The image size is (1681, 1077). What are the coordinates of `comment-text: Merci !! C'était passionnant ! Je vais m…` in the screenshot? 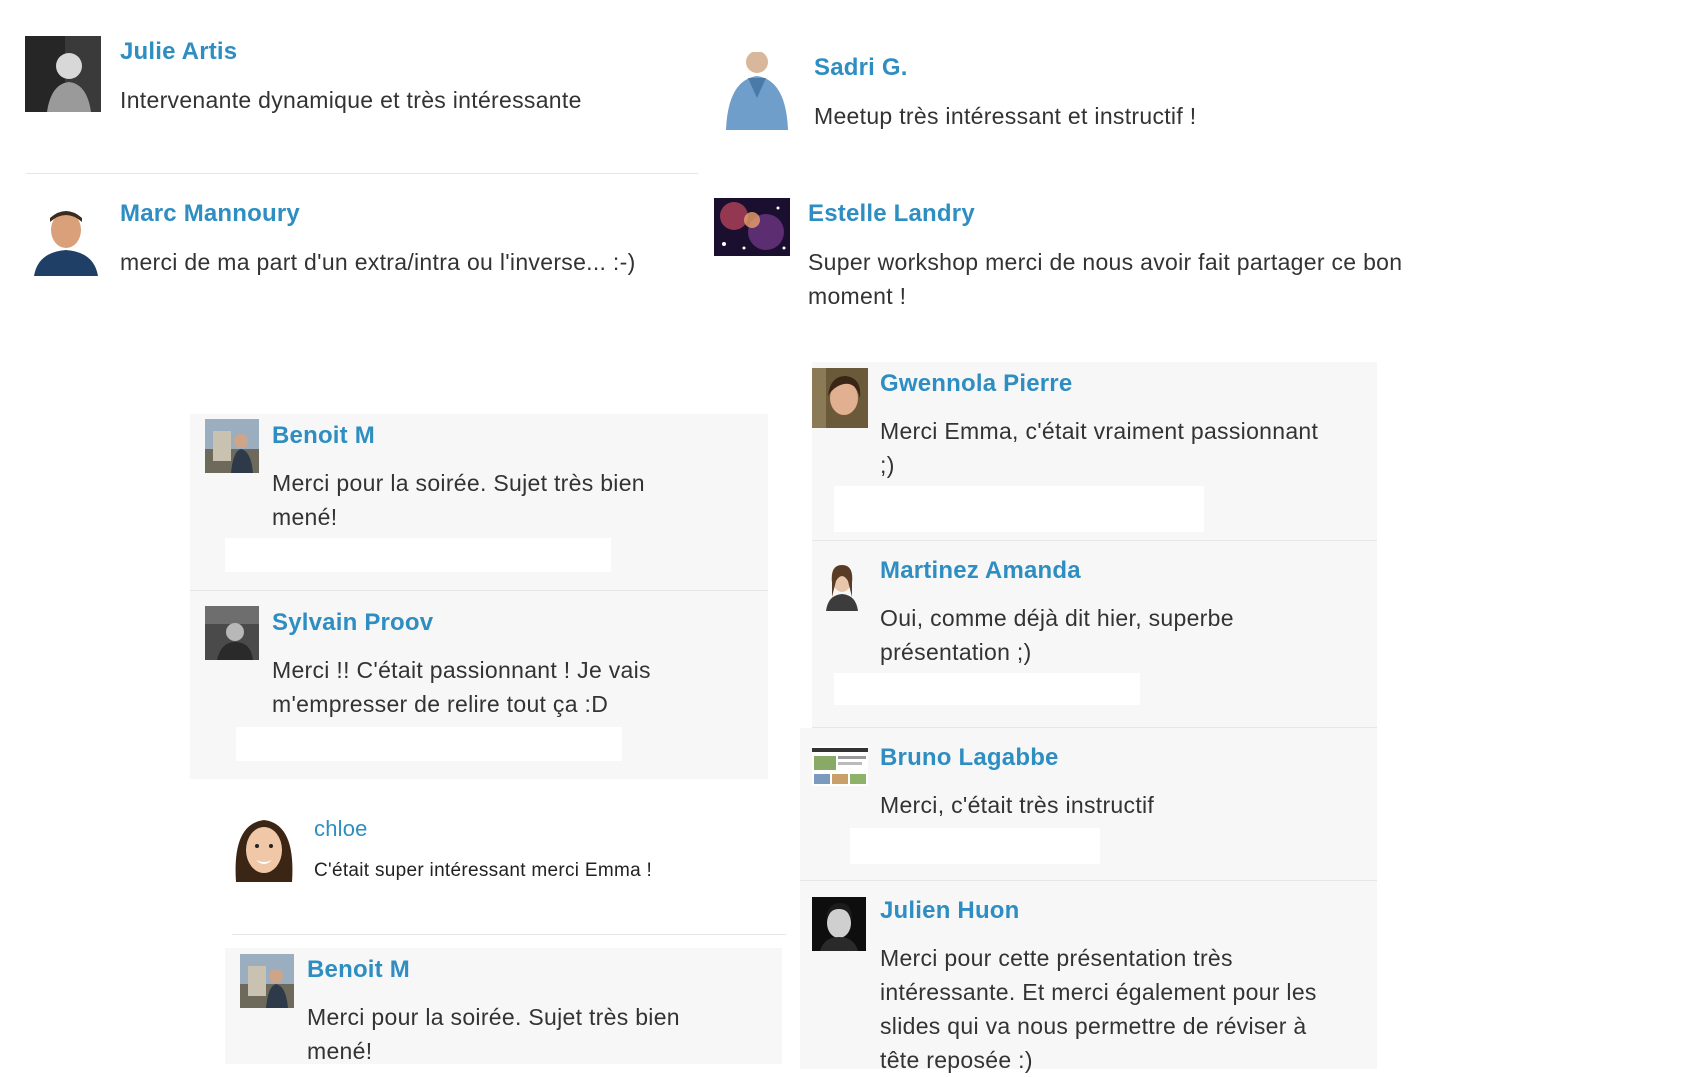 It's located at (461, 687).